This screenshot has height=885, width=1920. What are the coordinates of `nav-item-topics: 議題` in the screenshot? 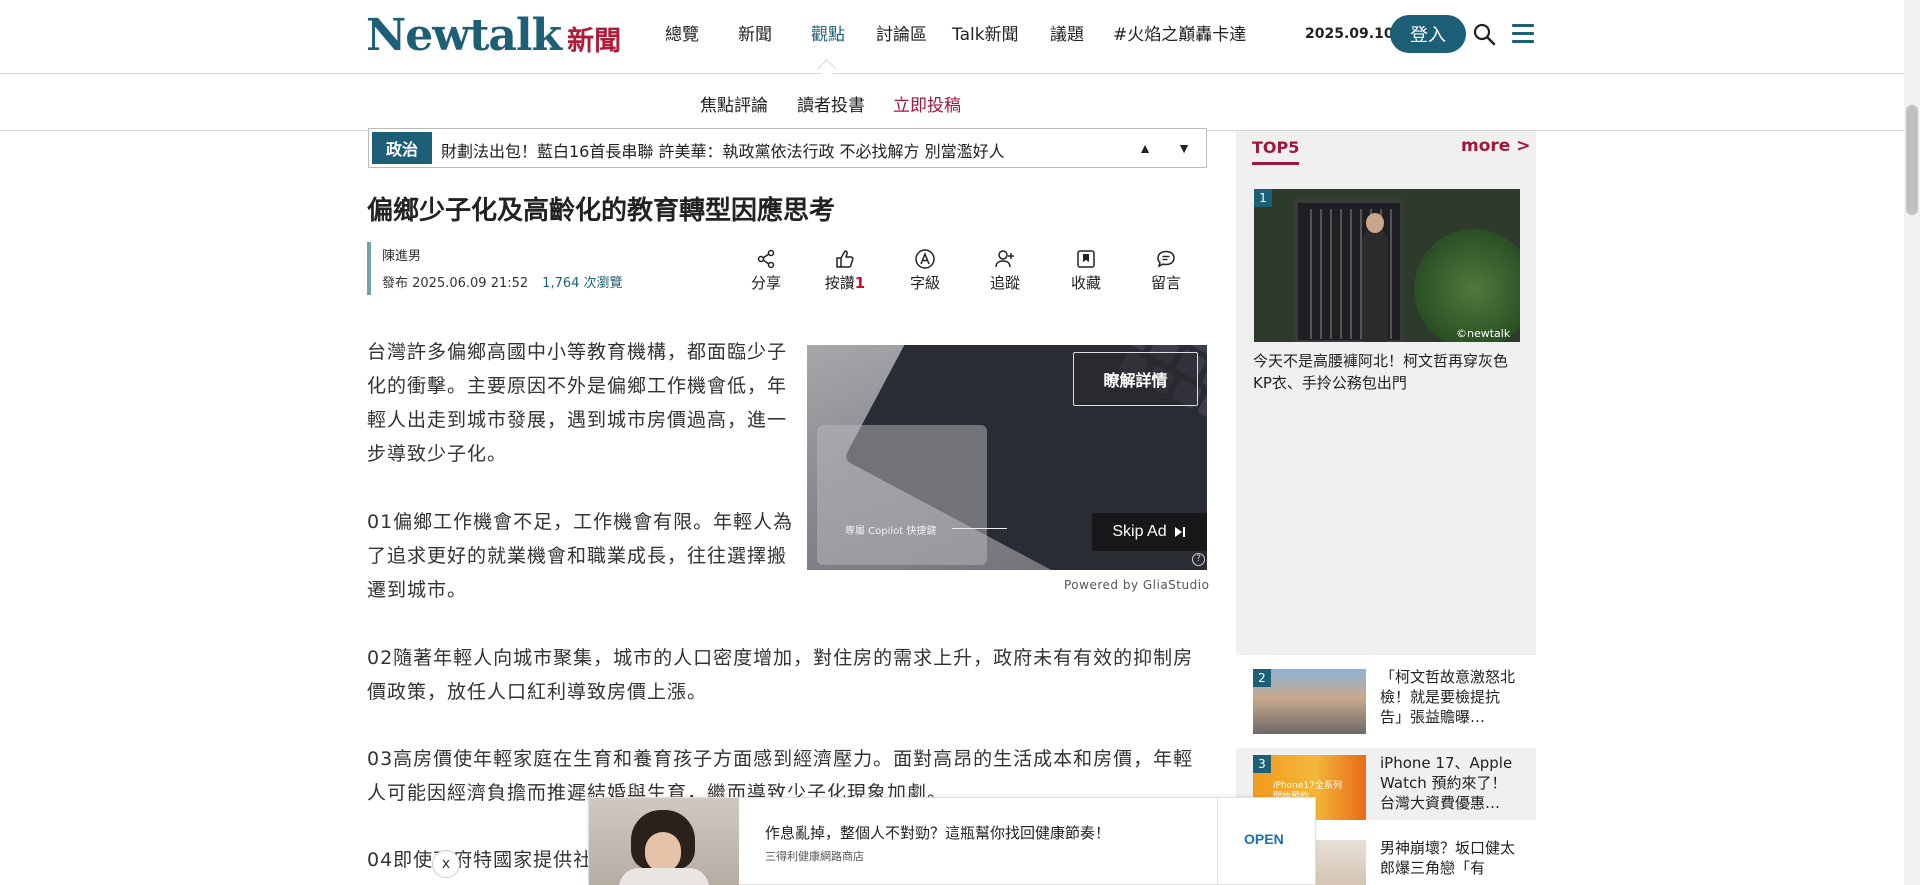 It's located at (1067, 32).